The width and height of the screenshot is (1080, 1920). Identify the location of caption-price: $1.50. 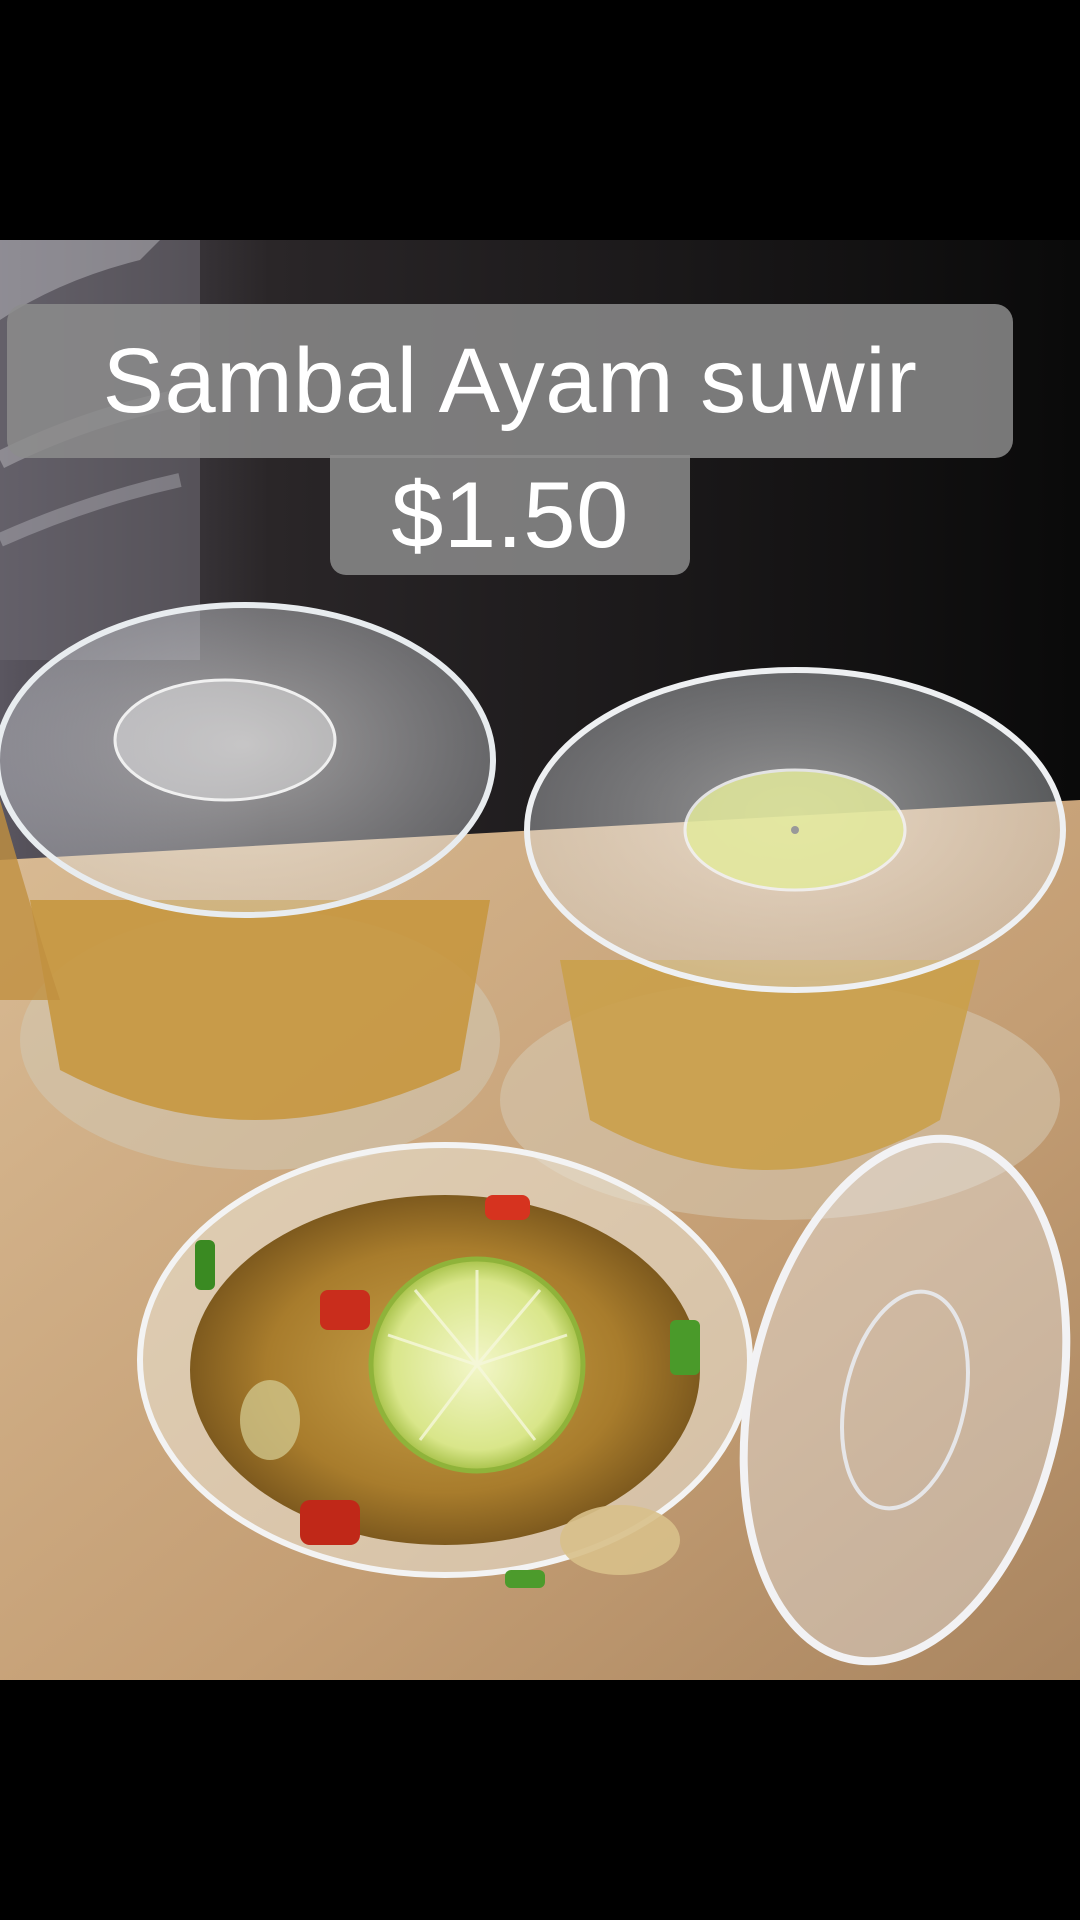
(510, 515).